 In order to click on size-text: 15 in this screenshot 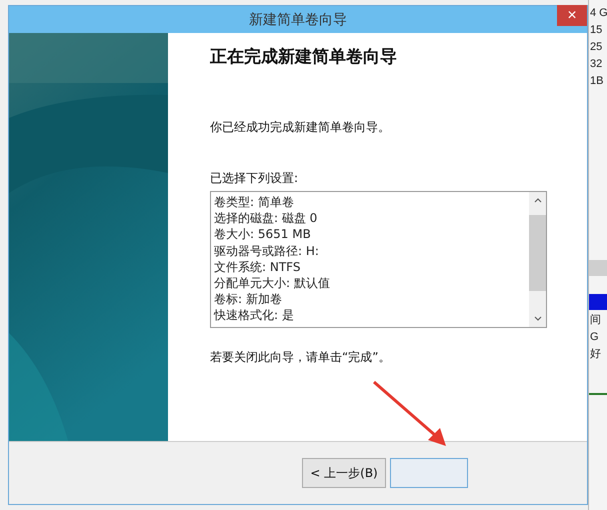, I will do `click(597, 30)`.